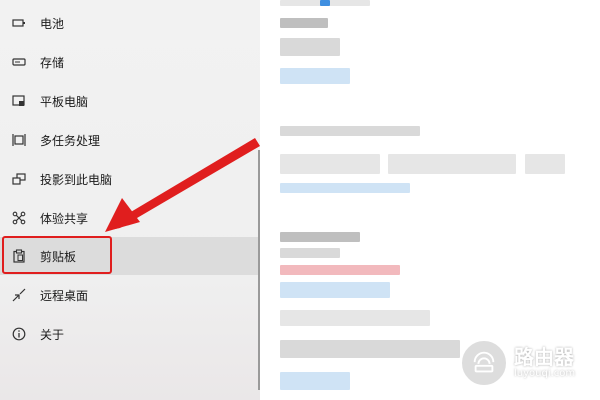 Image resolution: width=600 pixels, height=400 pixels. I want to click on sidebar-item-label: 平板电脑, so click(64, 101).